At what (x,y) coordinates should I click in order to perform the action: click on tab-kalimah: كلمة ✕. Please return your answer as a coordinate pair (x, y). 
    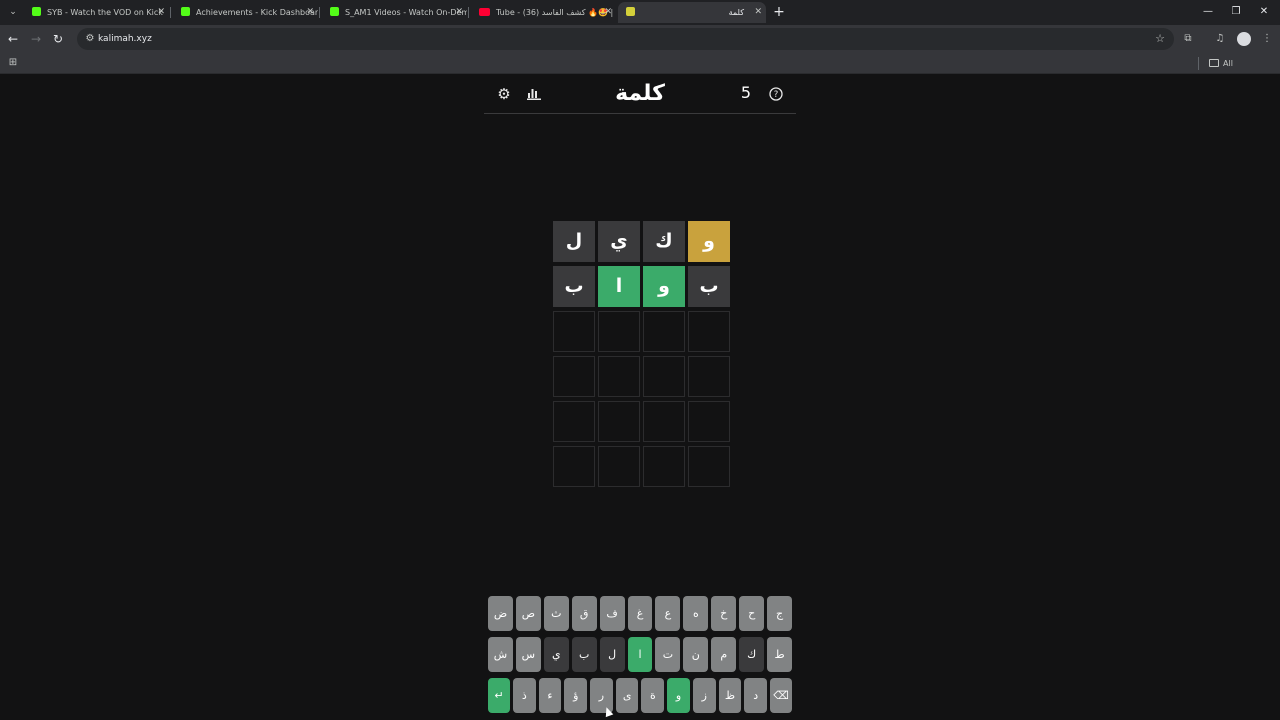
    Looking at the image, I should click on (692, 12).